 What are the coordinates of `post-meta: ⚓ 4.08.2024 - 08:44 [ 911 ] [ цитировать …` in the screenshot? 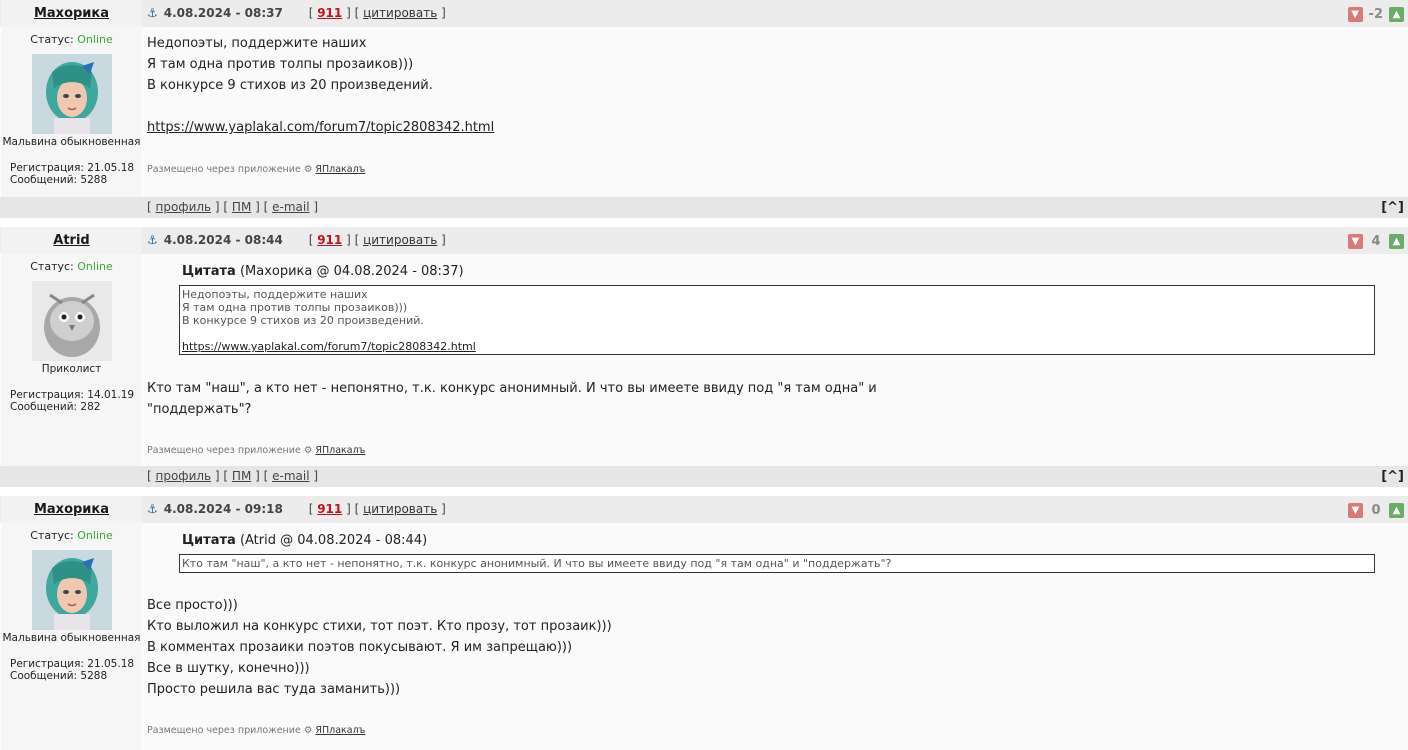 It's located at (296, 240).